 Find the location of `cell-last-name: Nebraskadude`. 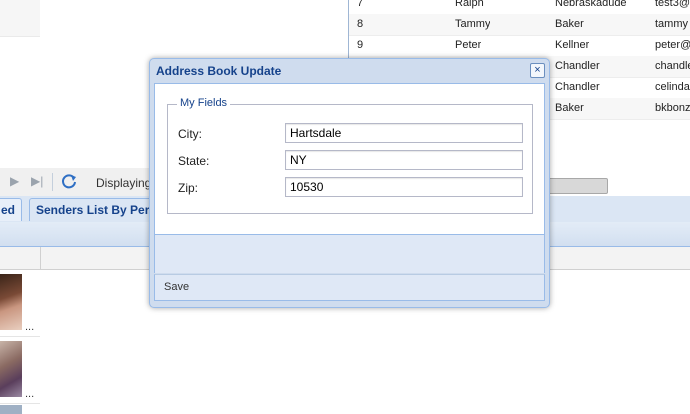

cell-last-name: Nebraskadude is located at coordinates (591, 4).